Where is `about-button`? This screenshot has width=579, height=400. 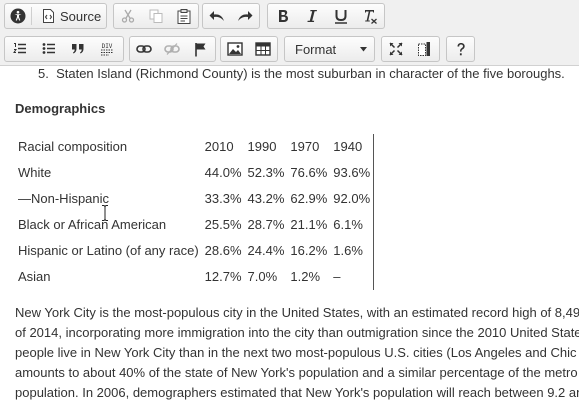 about-button is located at coordinates (18, 16).